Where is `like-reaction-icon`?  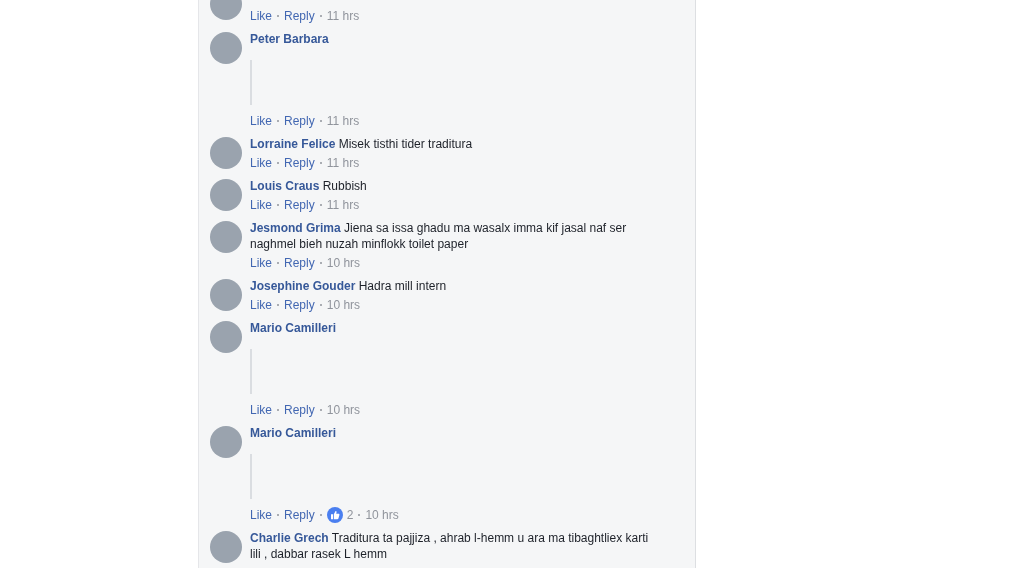
like-reaction-icon is located at coordinates (334, 515).